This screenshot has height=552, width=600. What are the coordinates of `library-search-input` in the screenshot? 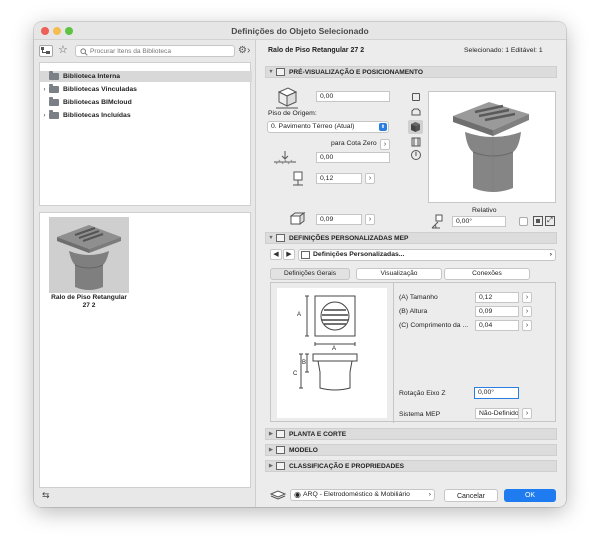 It's located at (160, 51).